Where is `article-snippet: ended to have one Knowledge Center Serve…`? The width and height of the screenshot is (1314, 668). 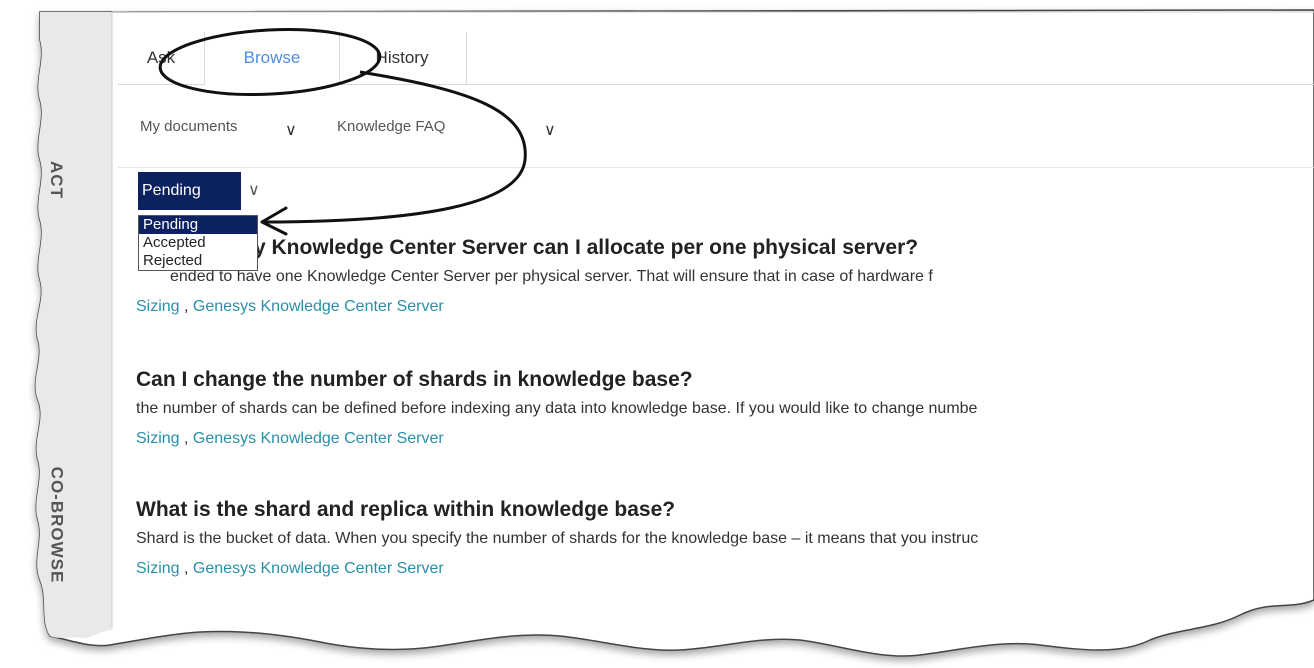 article-snippet: ended to have one Knowledge Center Serve… is located at coordinates (551, 276).